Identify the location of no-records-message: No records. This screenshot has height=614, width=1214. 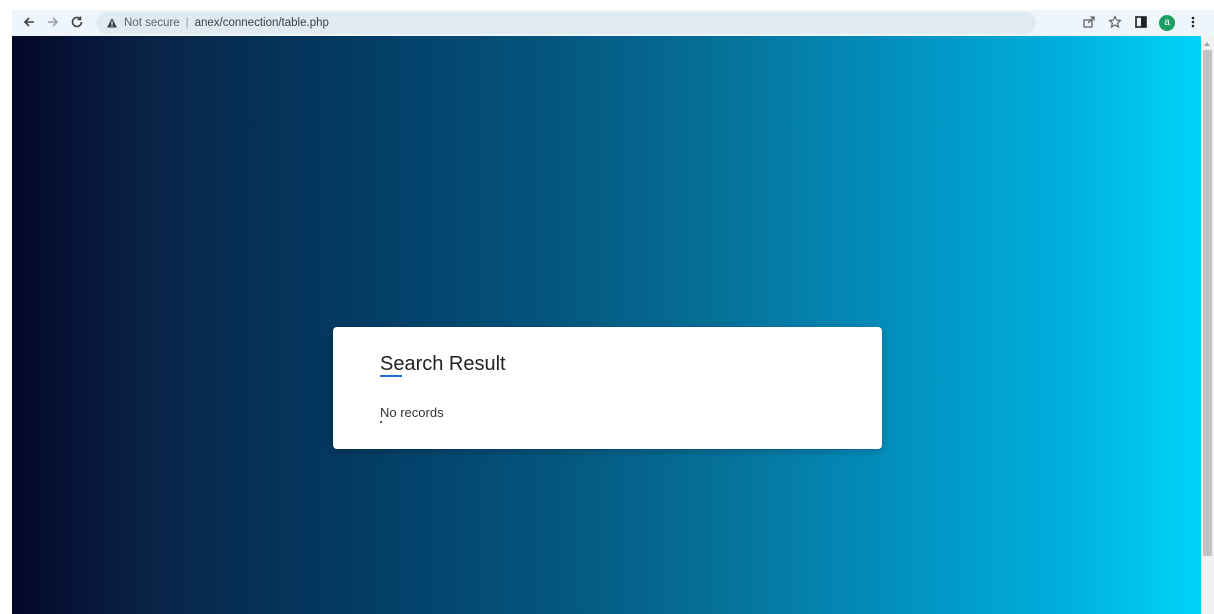
(412, 412).